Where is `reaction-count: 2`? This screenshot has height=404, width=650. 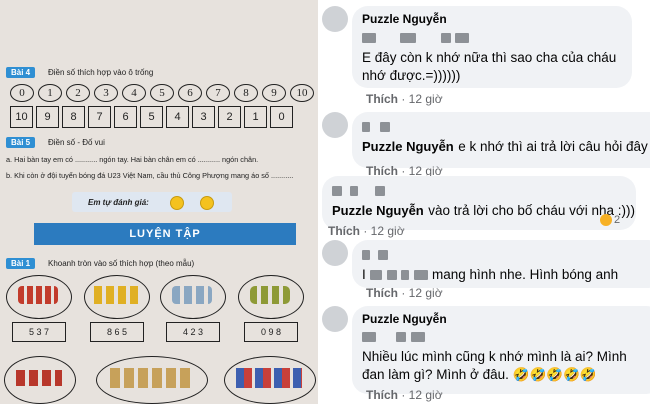
reaction-count: 2 is located at coordinates (610, 220).